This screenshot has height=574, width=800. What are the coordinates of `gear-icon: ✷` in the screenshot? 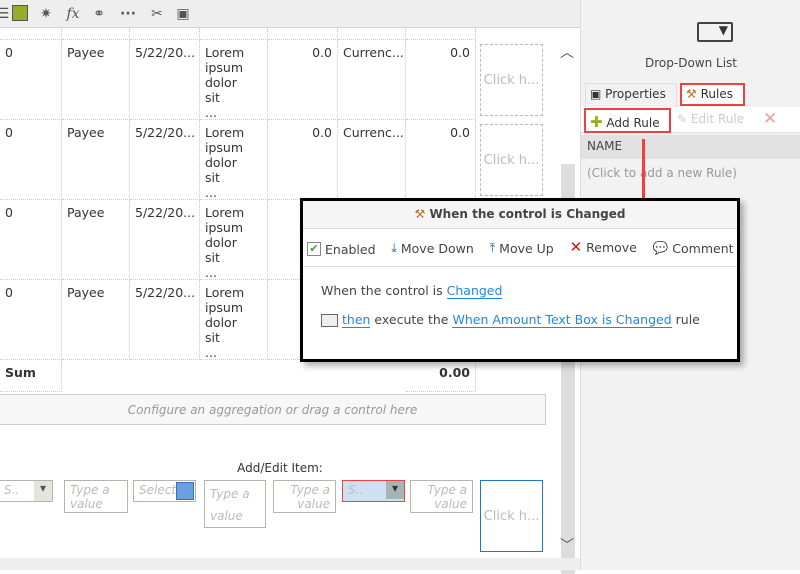 It's located at (46, 14).